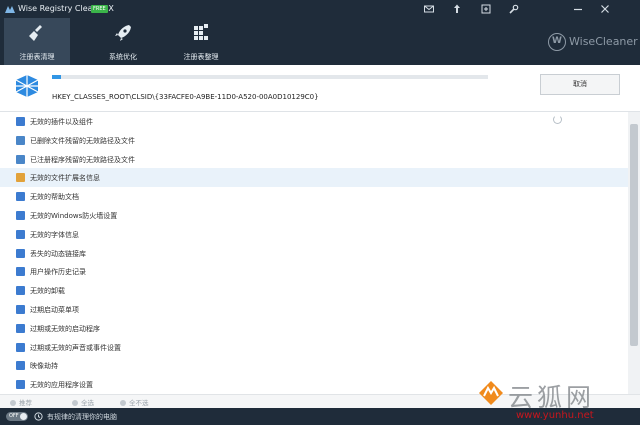 The image size is (640, 425). What do you see at coordinates (314, 309) in the screenshot?
I see `list-item: 过期启动菜单项` at bounding box center [314, 309].